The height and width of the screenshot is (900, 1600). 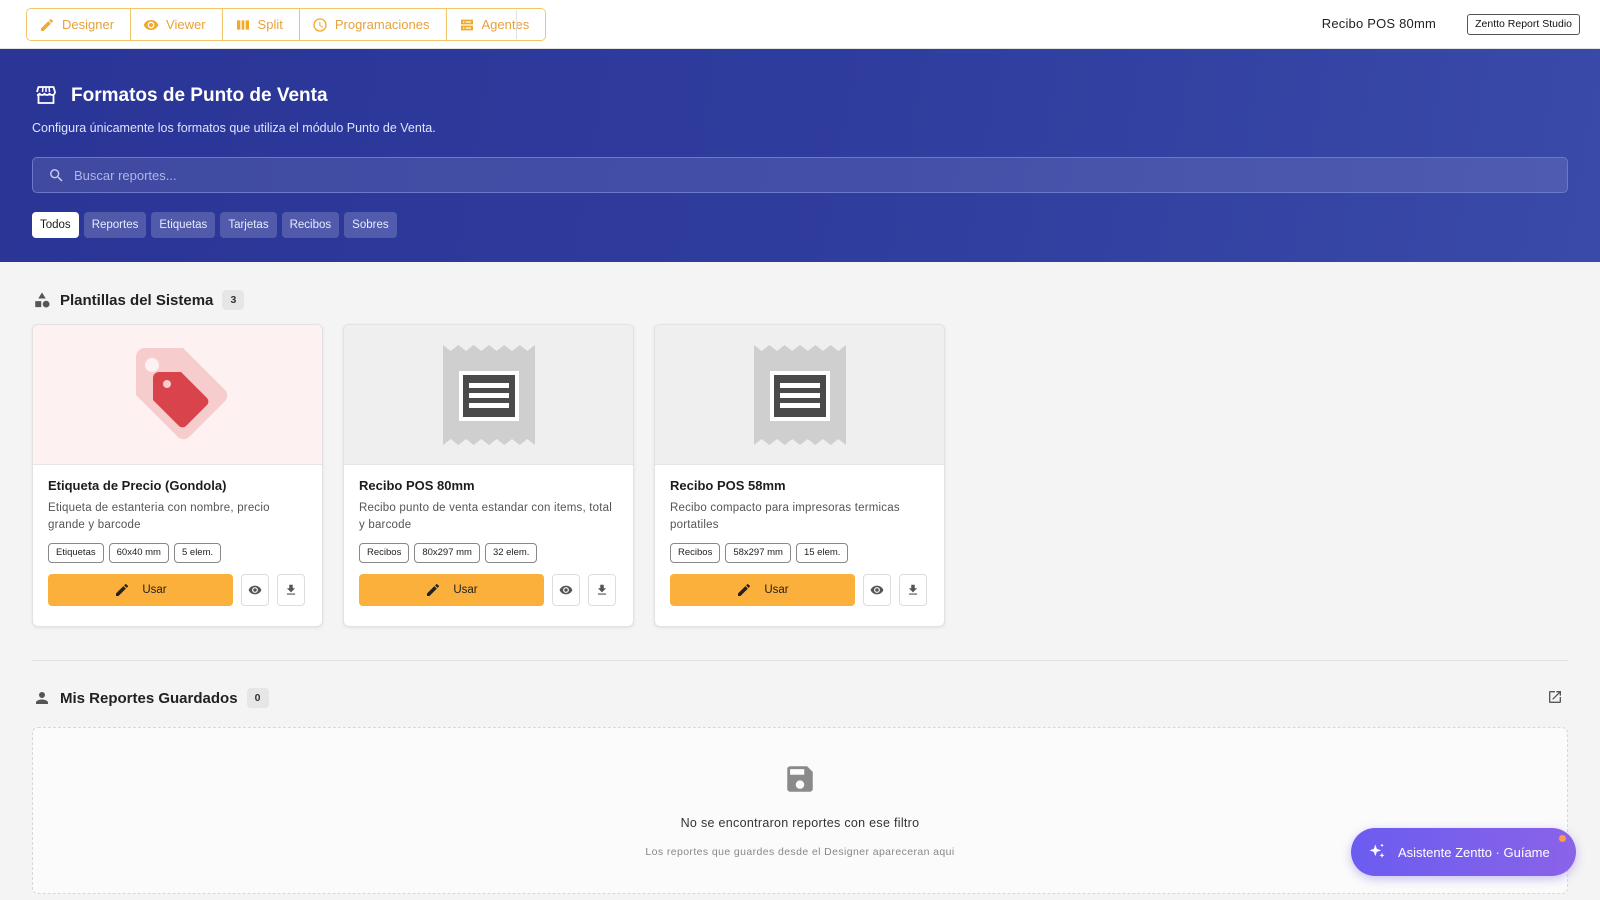 I want to click on search-input, so click(x=774, y=175).